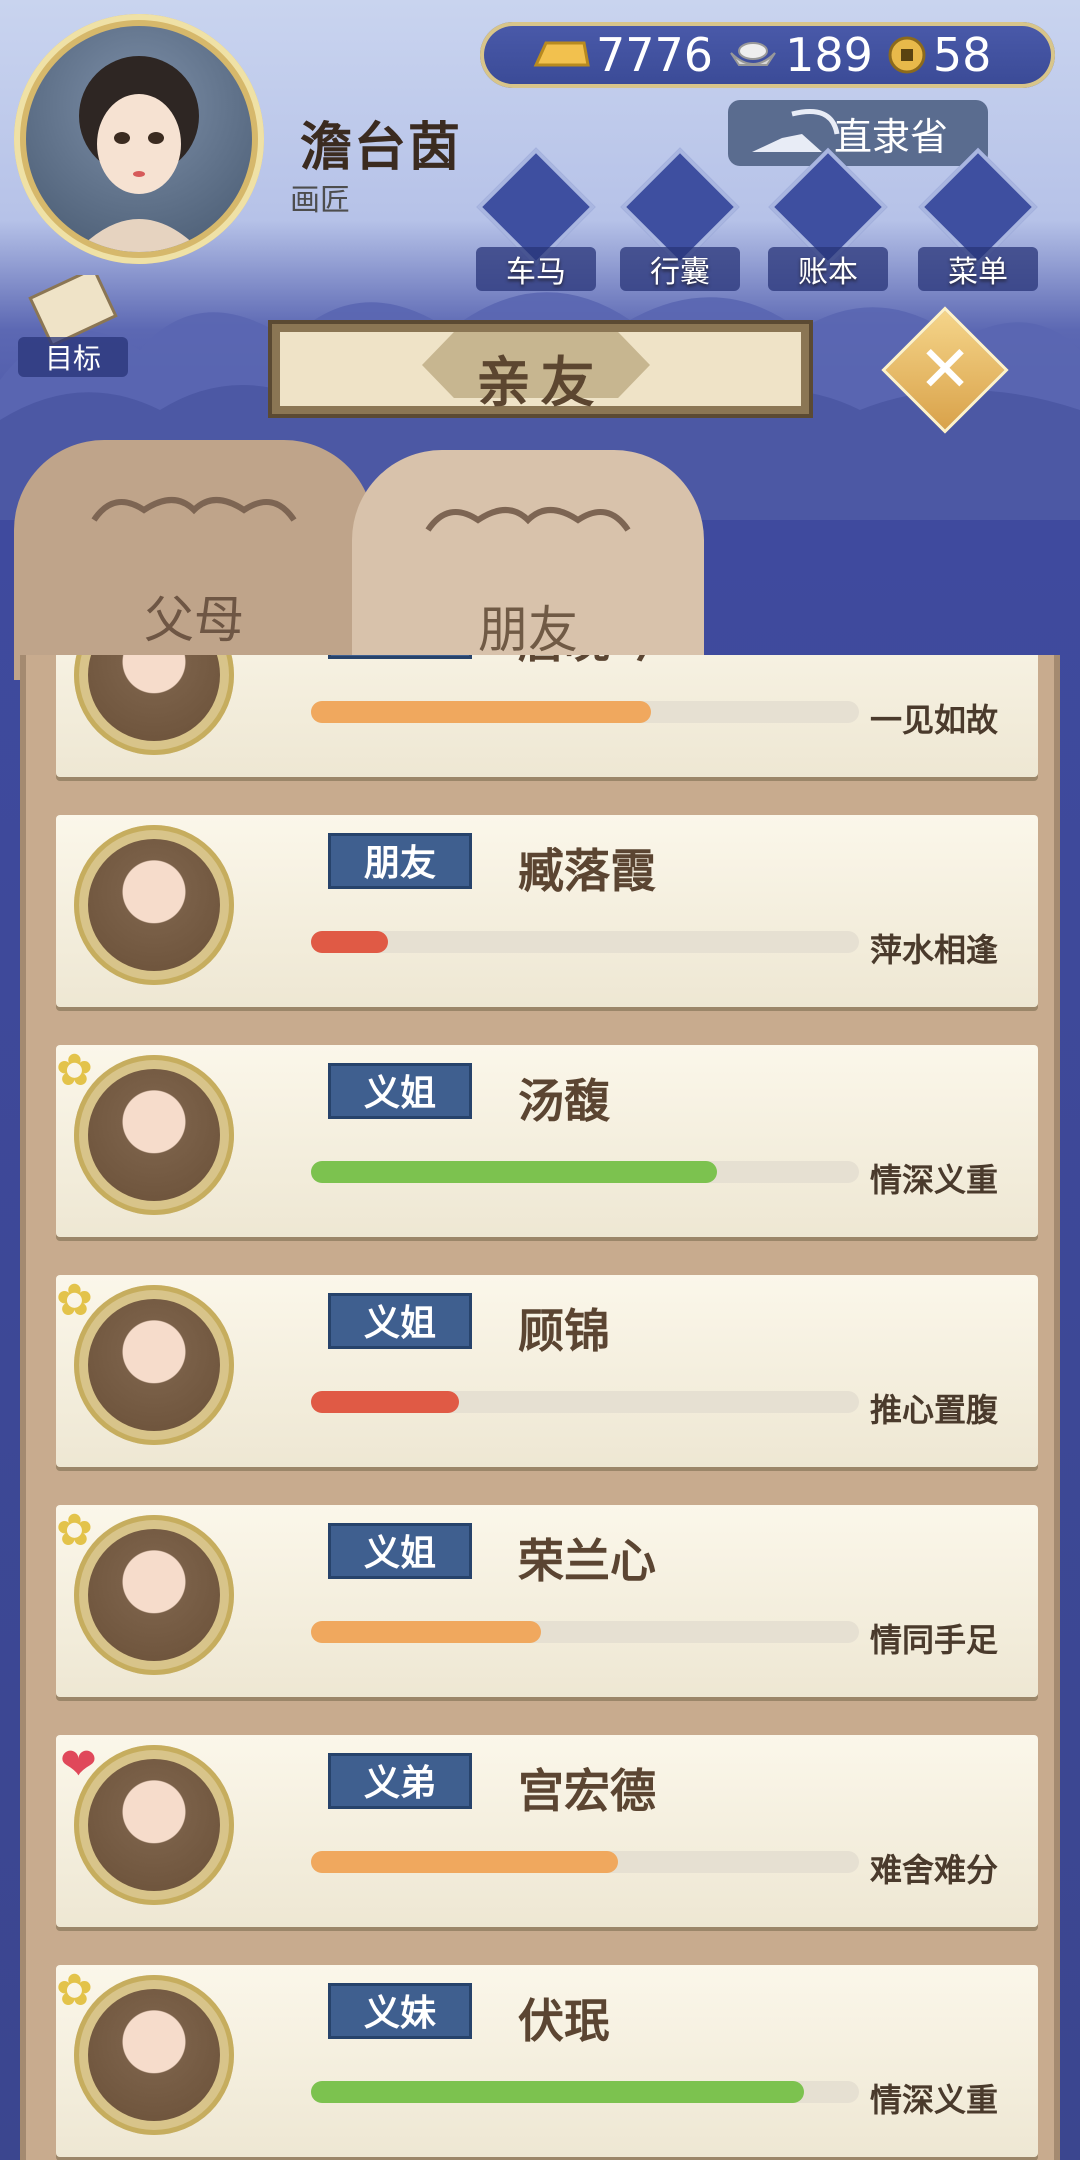 The height and width of the screenshot is (2160, 1080). I want to click on friend-card: 朋友 臧落霞萍水相逢, so click(547, 911).